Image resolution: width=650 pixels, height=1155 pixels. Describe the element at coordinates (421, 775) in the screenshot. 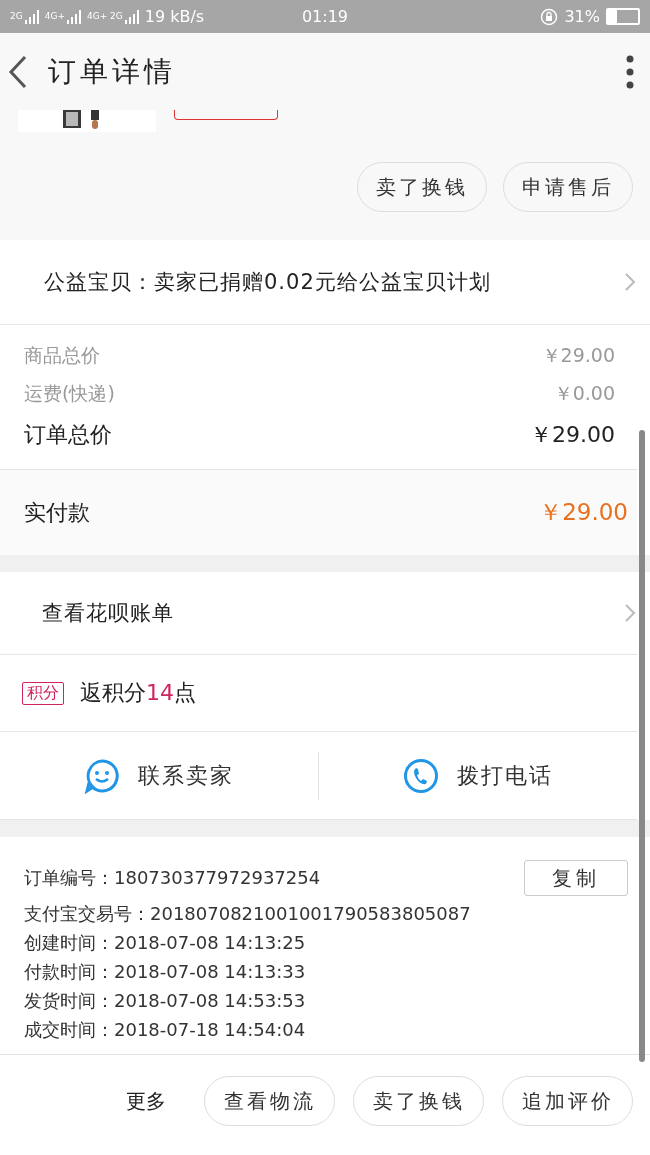

I see `phone-icon` at that location.